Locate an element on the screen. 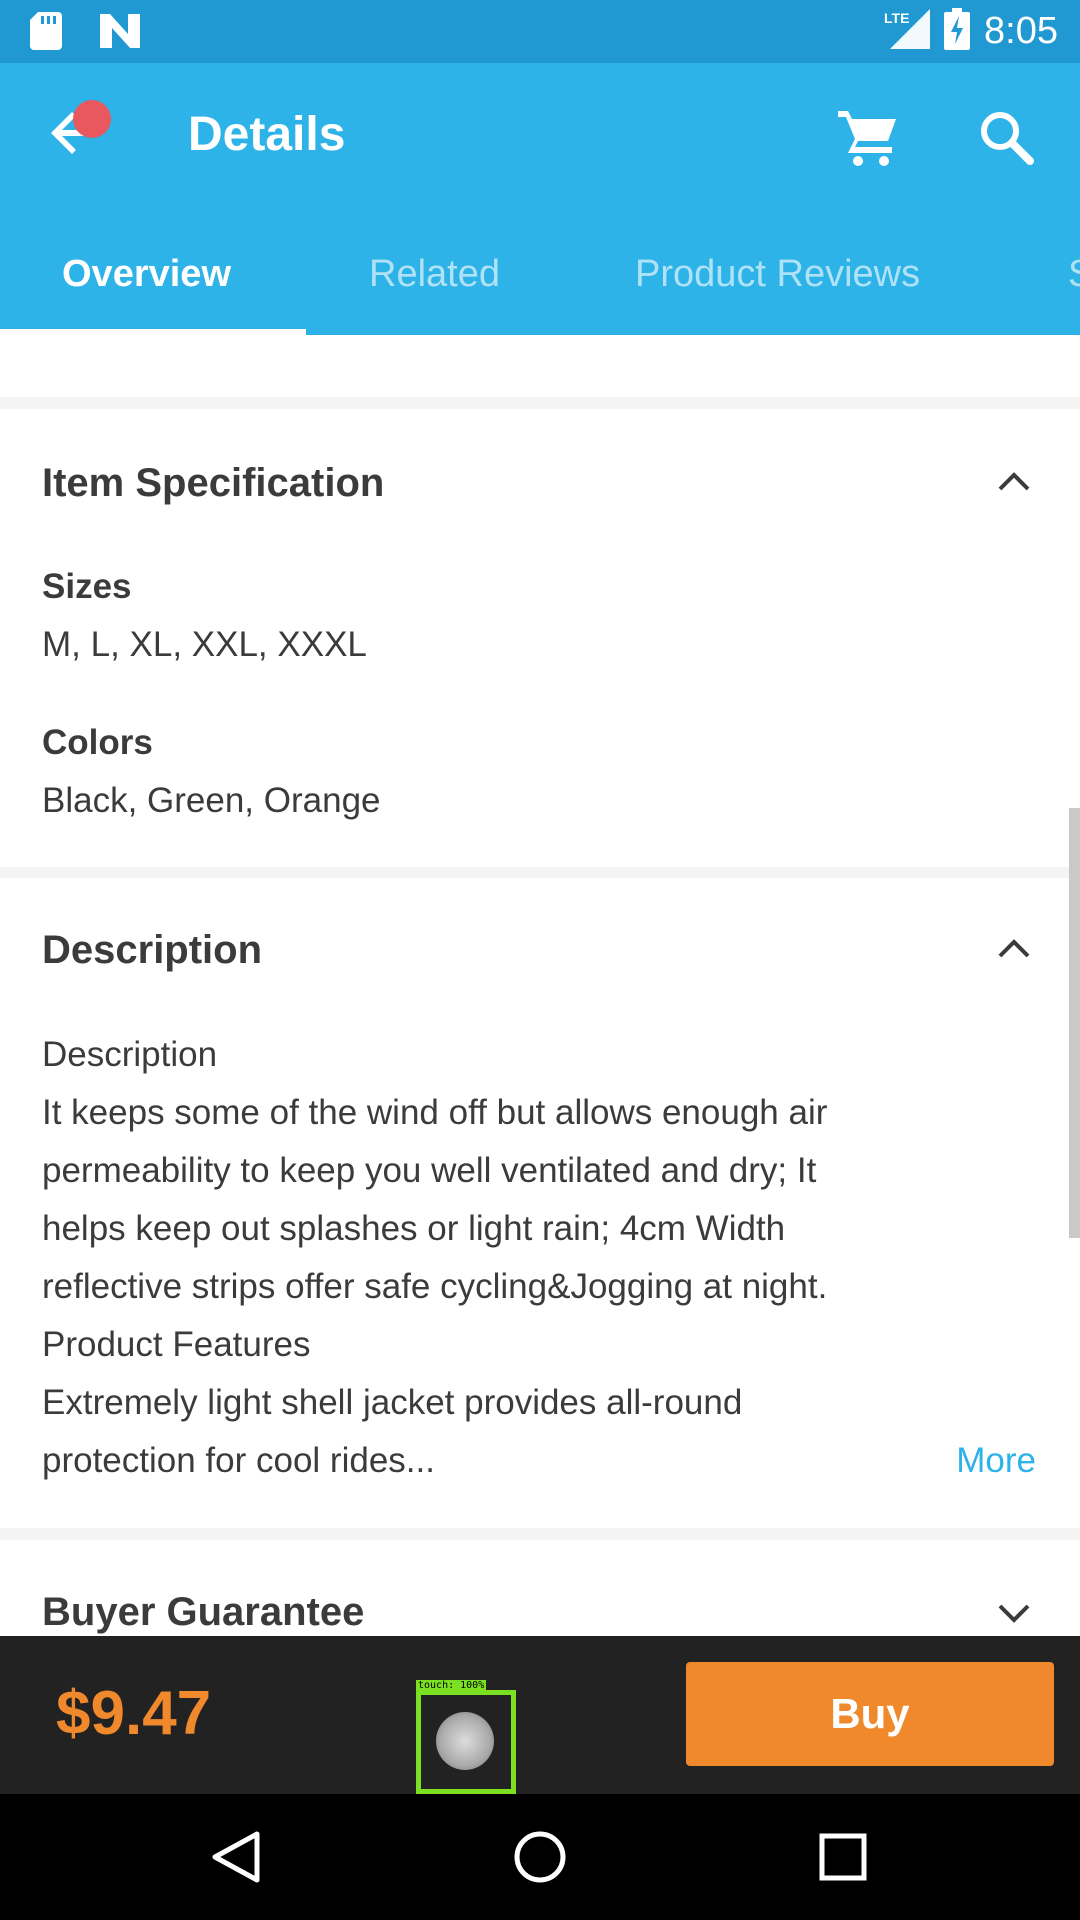 This screenshot has height=1920, width=1080. cart-button is located at coordinates (869, 138).